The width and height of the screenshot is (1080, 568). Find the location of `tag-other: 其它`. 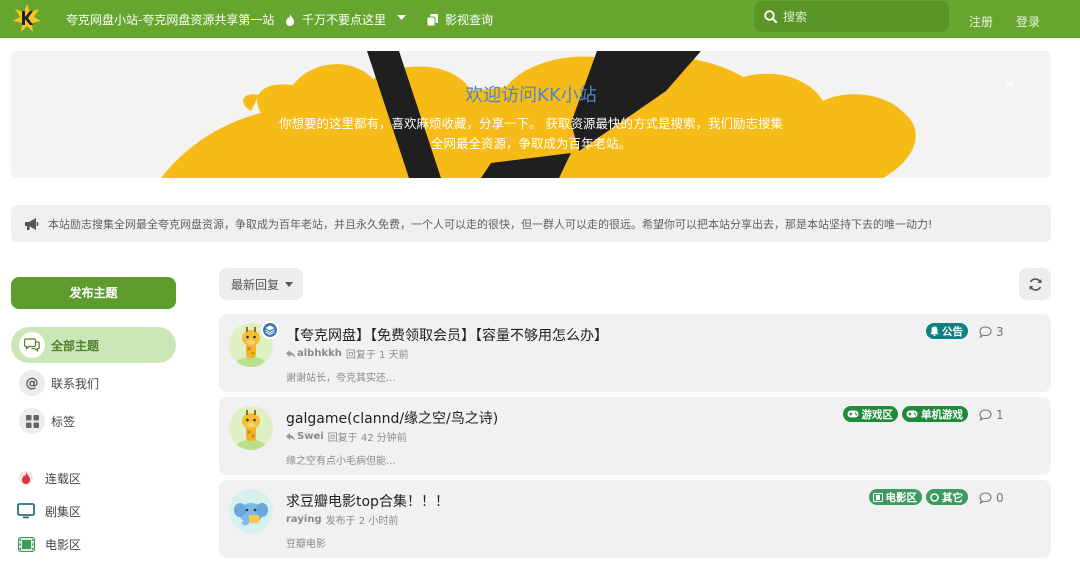

tag-other: 其它 is located at coordinates (947, 497).